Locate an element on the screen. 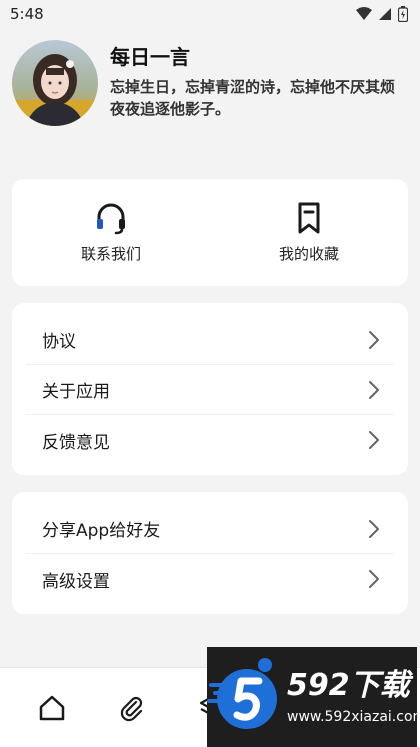 The width and height of the screenshot is (420, 747). avatar is located at coordinates (55, 83).